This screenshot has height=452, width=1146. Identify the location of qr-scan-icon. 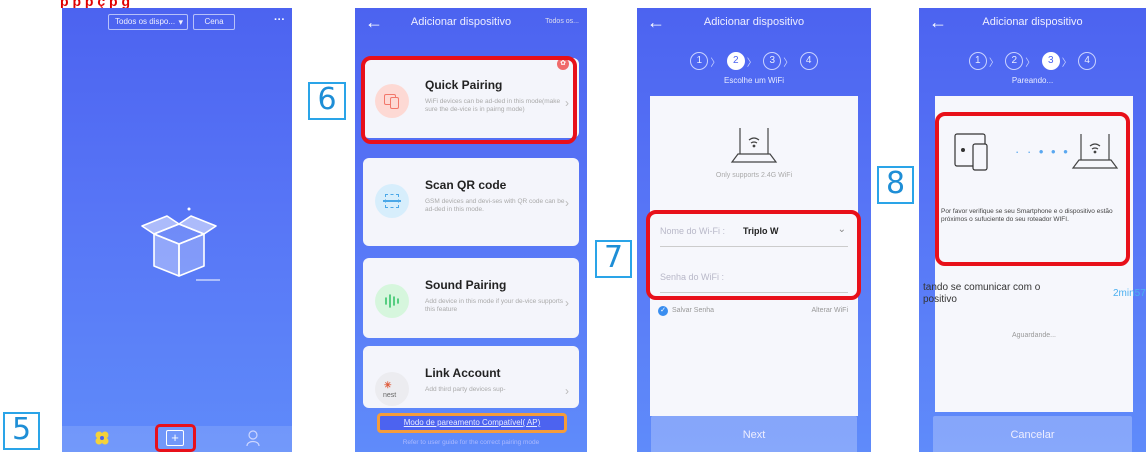
(392, 201).